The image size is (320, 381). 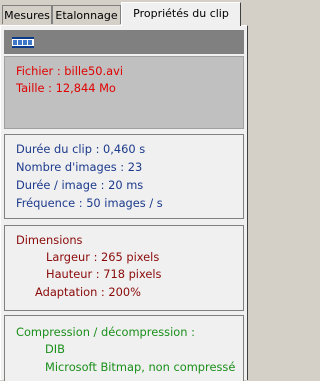 I want to click on tab-mesures: Mesures, so click(x=27, y=14).